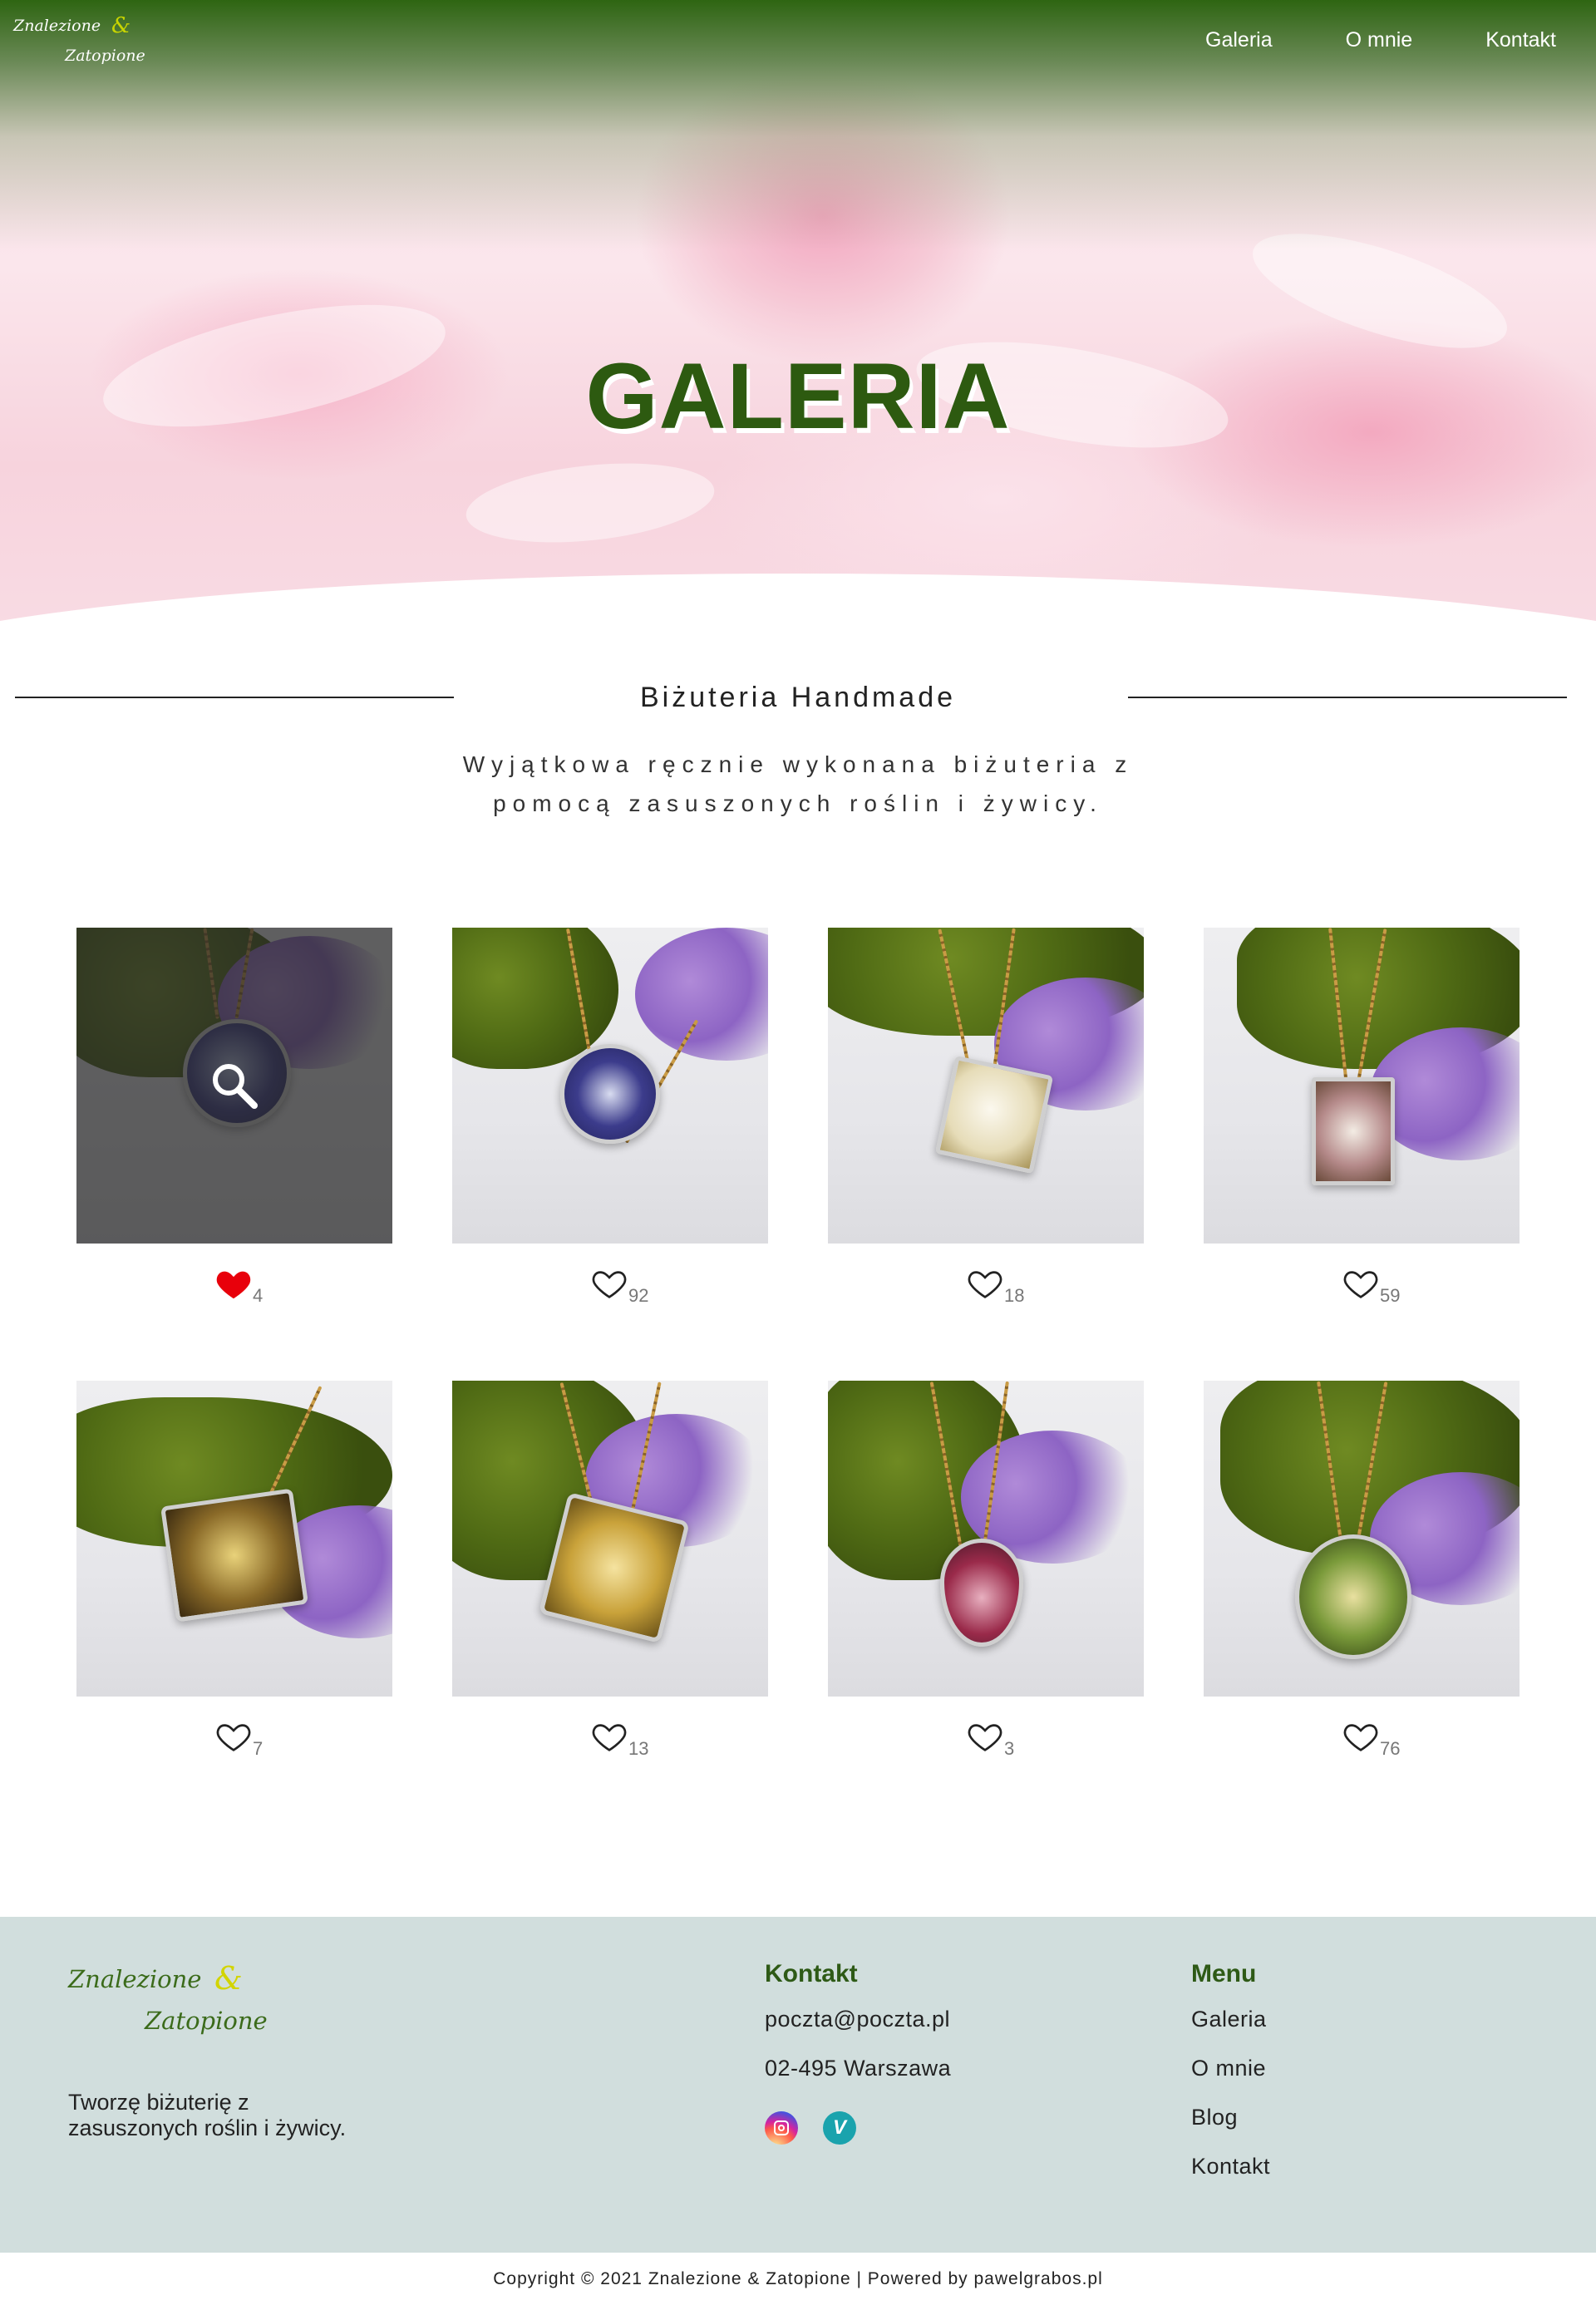 Image resolution: width=1596 pixels, height=2305 pixels. I want to click on like-count: 4, so click(258, 1295).